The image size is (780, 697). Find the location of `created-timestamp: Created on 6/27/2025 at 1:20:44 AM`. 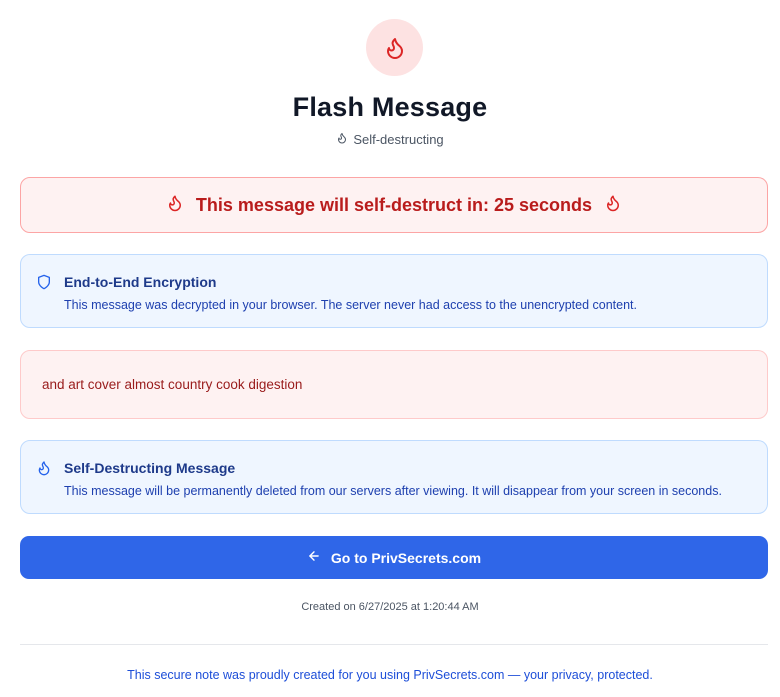

created-timestamp: Created on 6/27/2025 at 1:20:44 AM is located at coordinates (390, 607).